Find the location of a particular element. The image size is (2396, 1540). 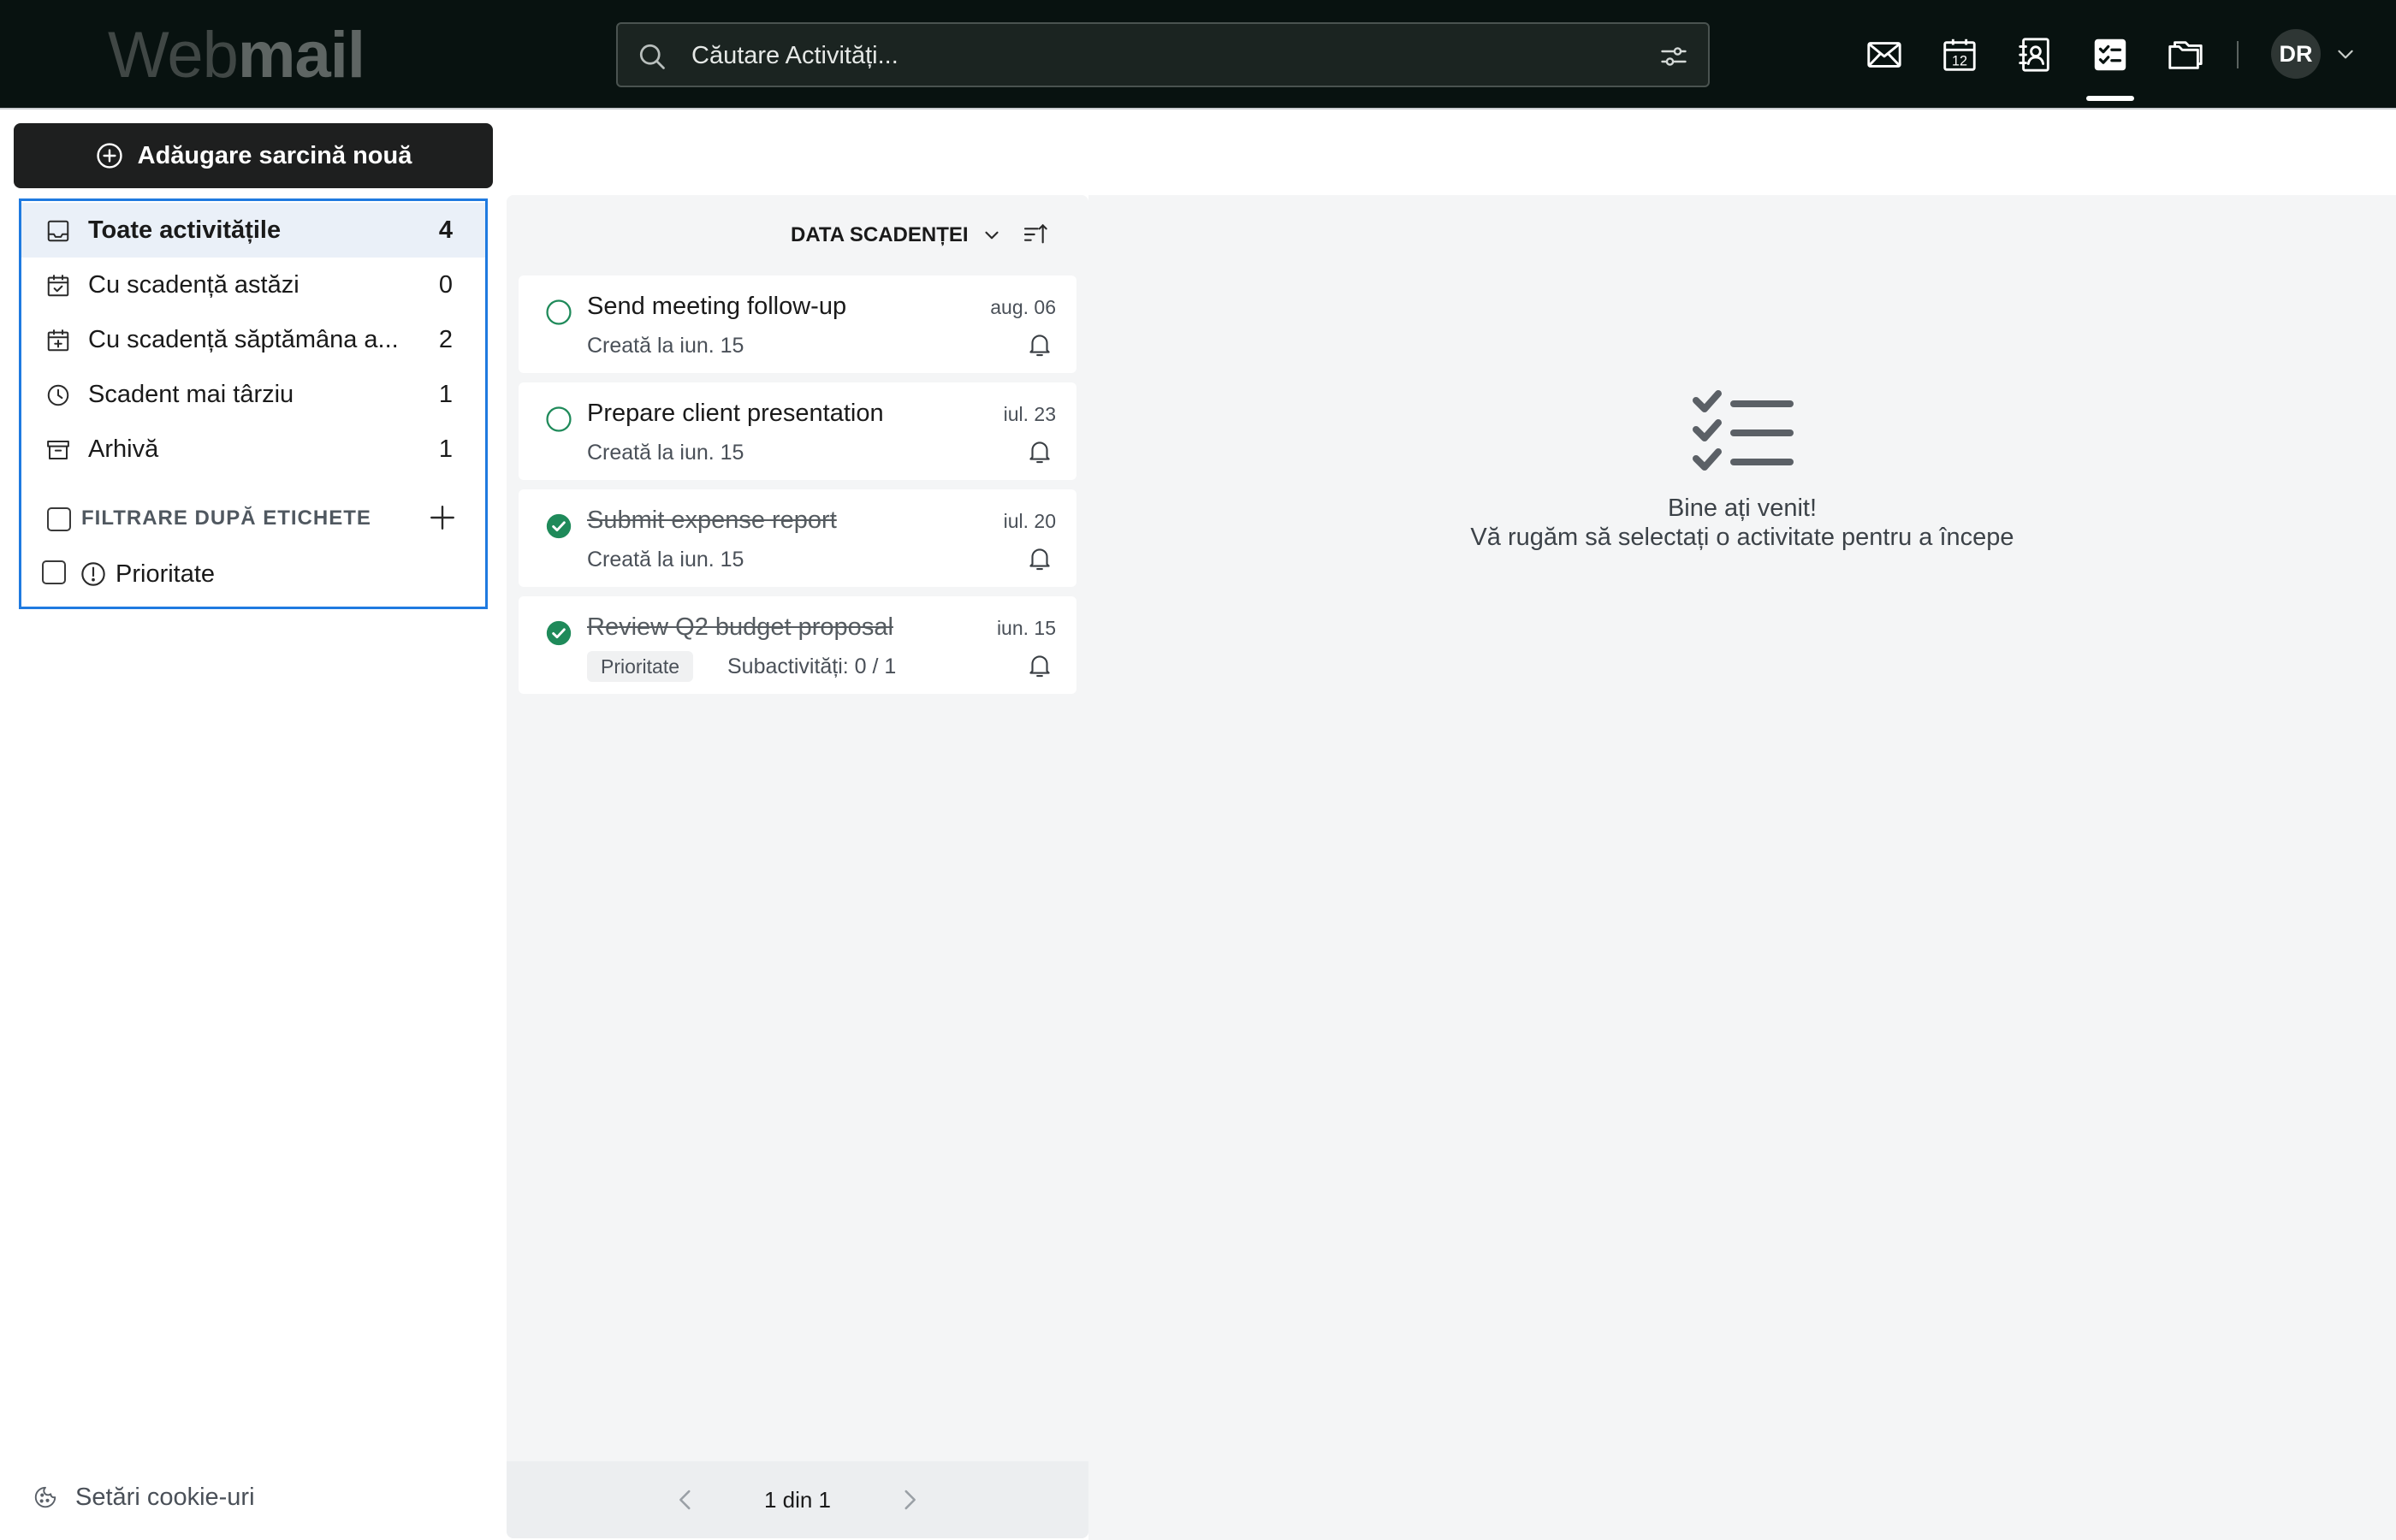

contacts-icon is located at coordinates (2034, 55).